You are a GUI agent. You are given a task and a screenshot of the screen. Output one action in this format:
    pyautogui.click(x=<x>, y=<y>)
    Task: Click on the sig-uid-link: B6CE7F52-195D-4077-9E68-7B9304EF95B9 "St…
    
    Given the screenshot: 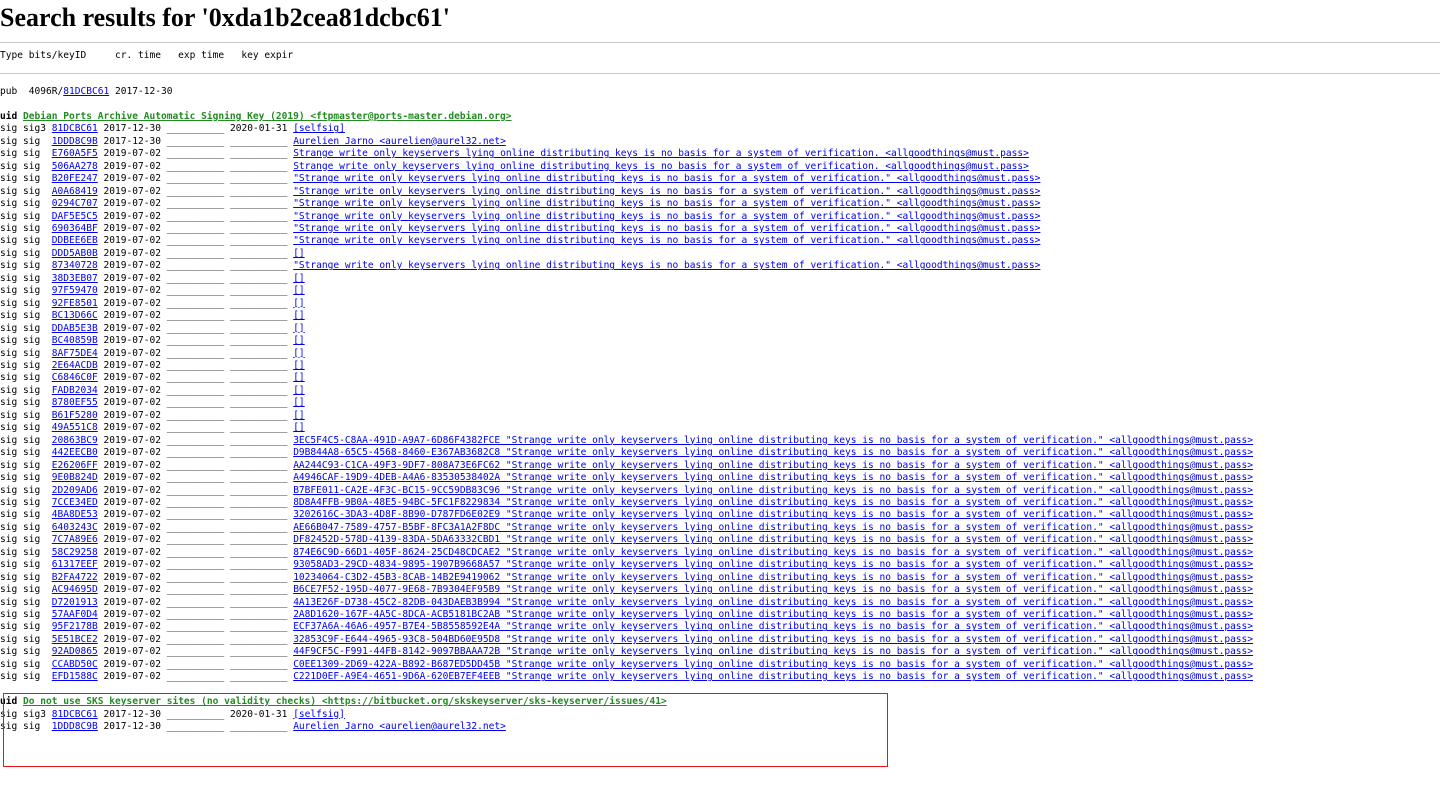 What is the action you would take?
    pyautogui.click(x=773, y=589)
    